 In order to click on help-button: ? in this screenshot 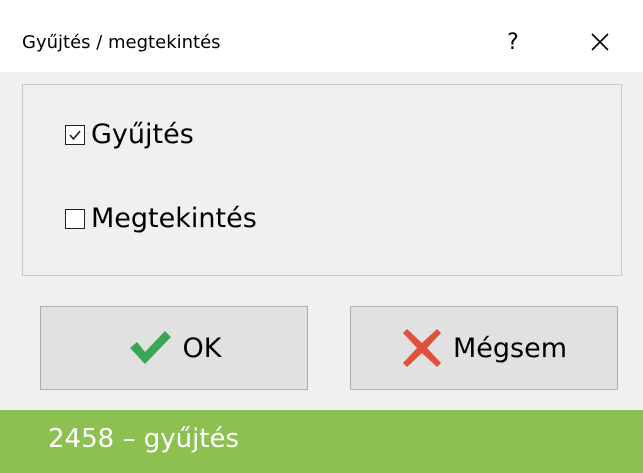, I will do `click(513, 42)`.